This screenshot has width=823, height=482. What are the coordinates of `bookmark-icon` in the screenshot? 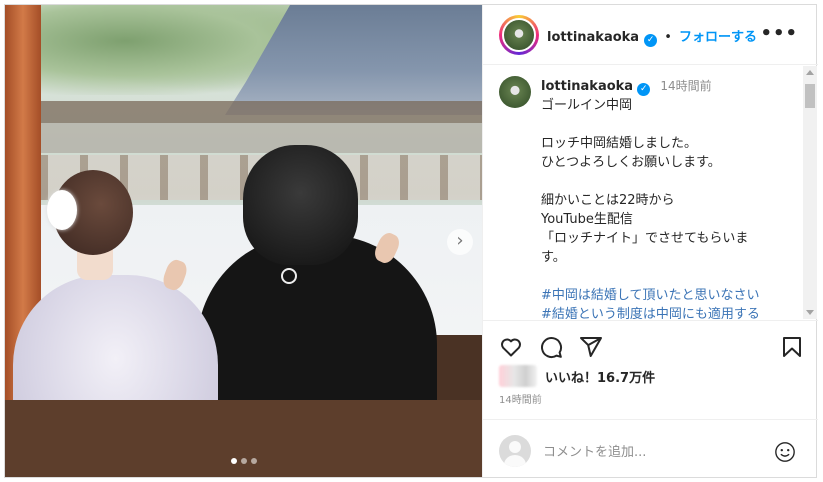 It's located at (792, 347).